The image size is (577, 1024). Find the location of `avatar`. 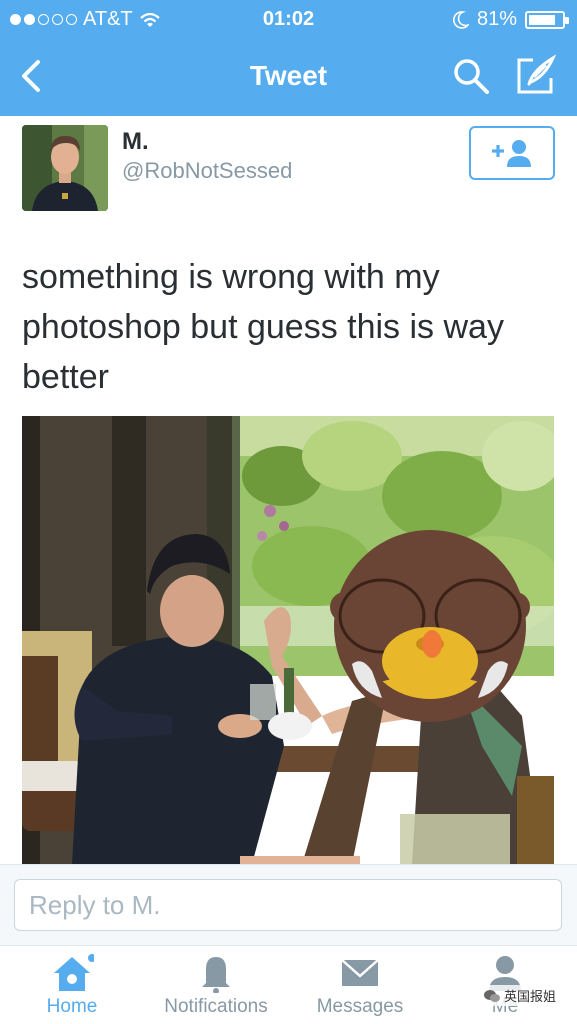

avatar is located at coordinates (65, 168).